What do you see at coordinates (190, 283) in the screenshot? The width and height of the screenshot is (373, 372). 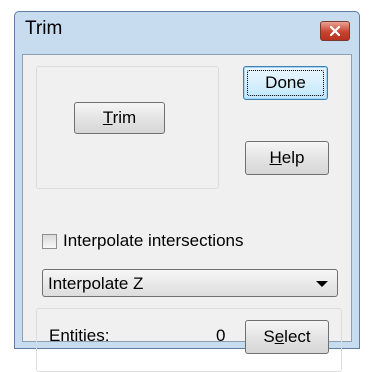 I see `interpolate-mode-dropdown: Interpolate Z` at bounding box center [190, 283].